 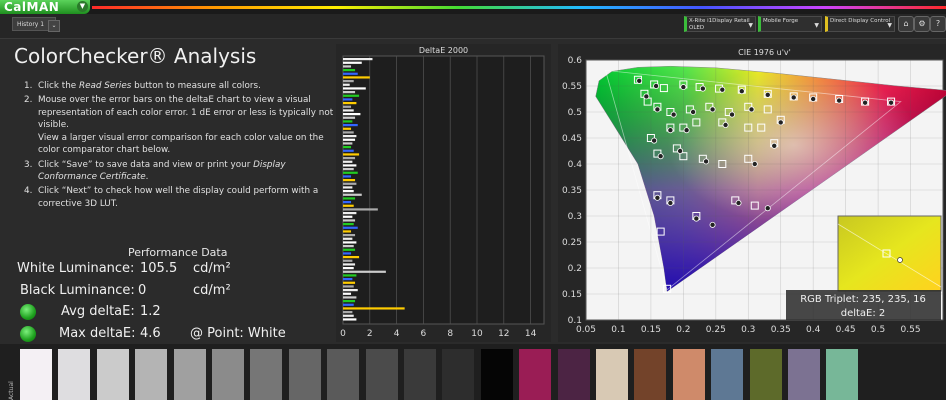 I want to click on source-dropdown-label: Mobile Forge, so click(x=781, y=21).